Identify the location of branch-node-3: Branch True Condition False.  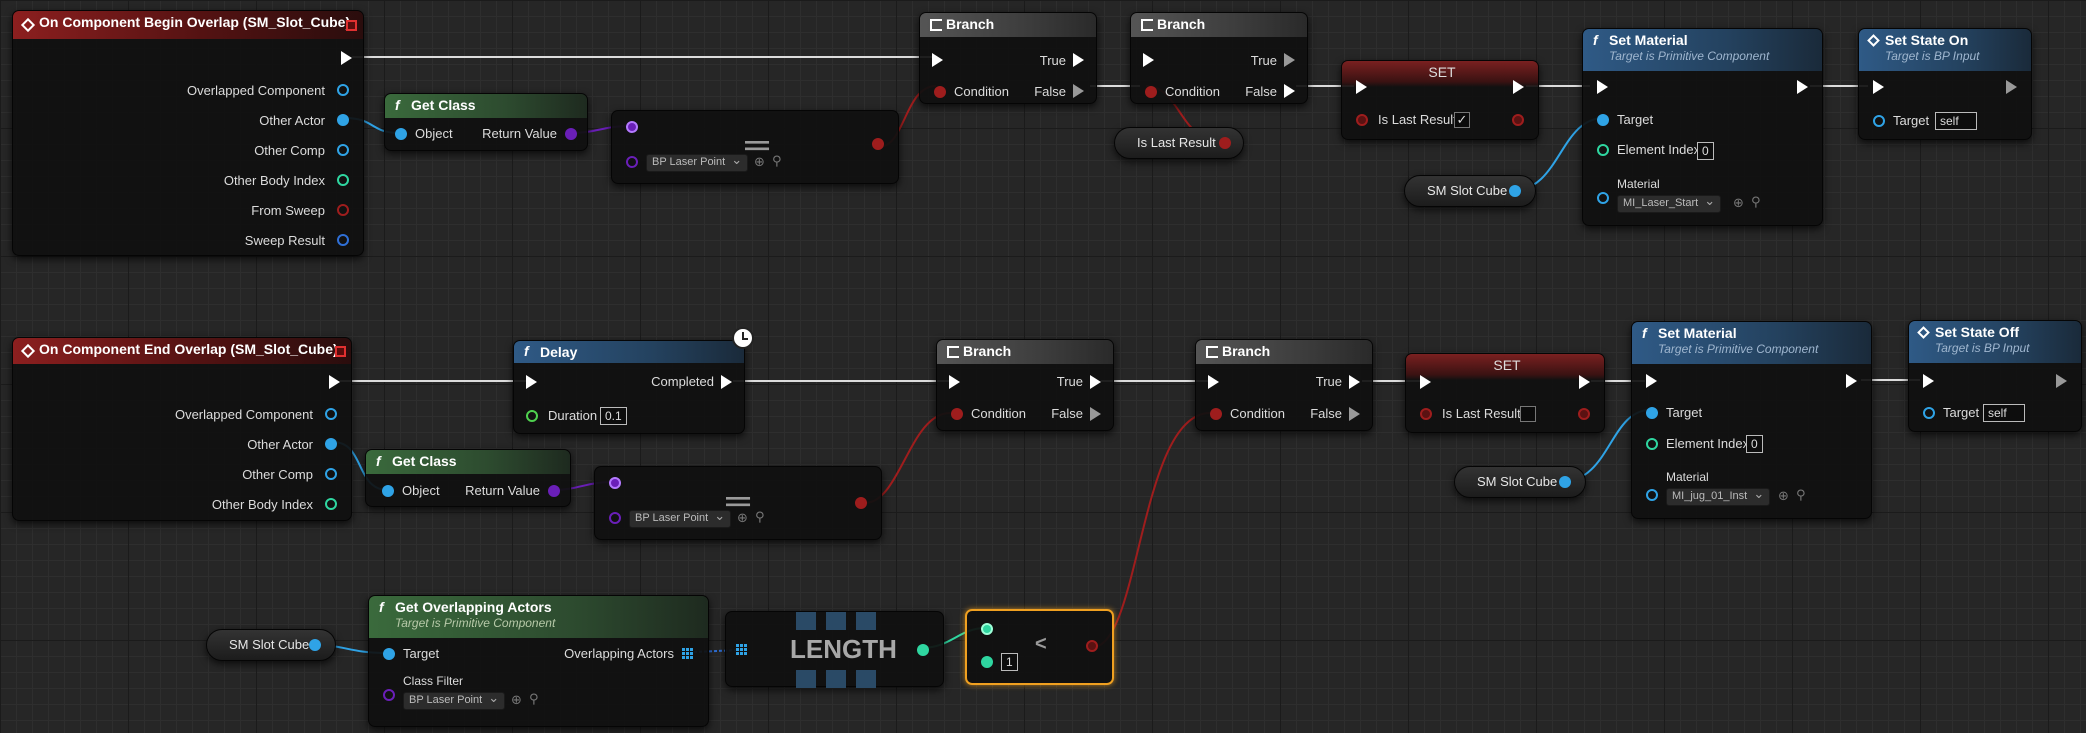
(1025, 385).